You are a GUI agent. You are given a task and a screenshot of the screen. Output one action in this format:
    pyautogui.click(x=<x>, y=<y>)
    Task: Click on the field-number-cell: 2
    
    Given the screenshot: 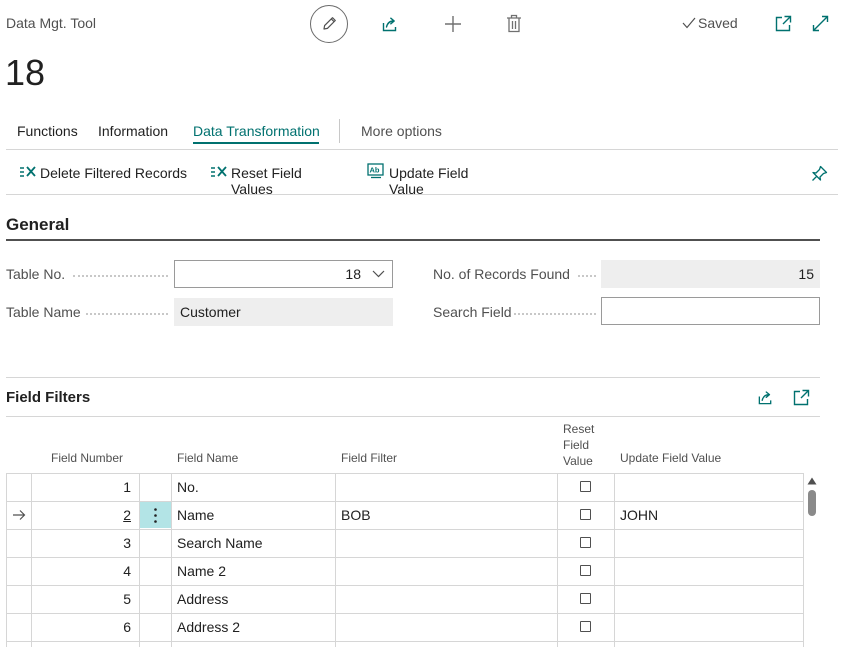 What is the action you would take?
    pyautogui.click(x=86, y=515)
    